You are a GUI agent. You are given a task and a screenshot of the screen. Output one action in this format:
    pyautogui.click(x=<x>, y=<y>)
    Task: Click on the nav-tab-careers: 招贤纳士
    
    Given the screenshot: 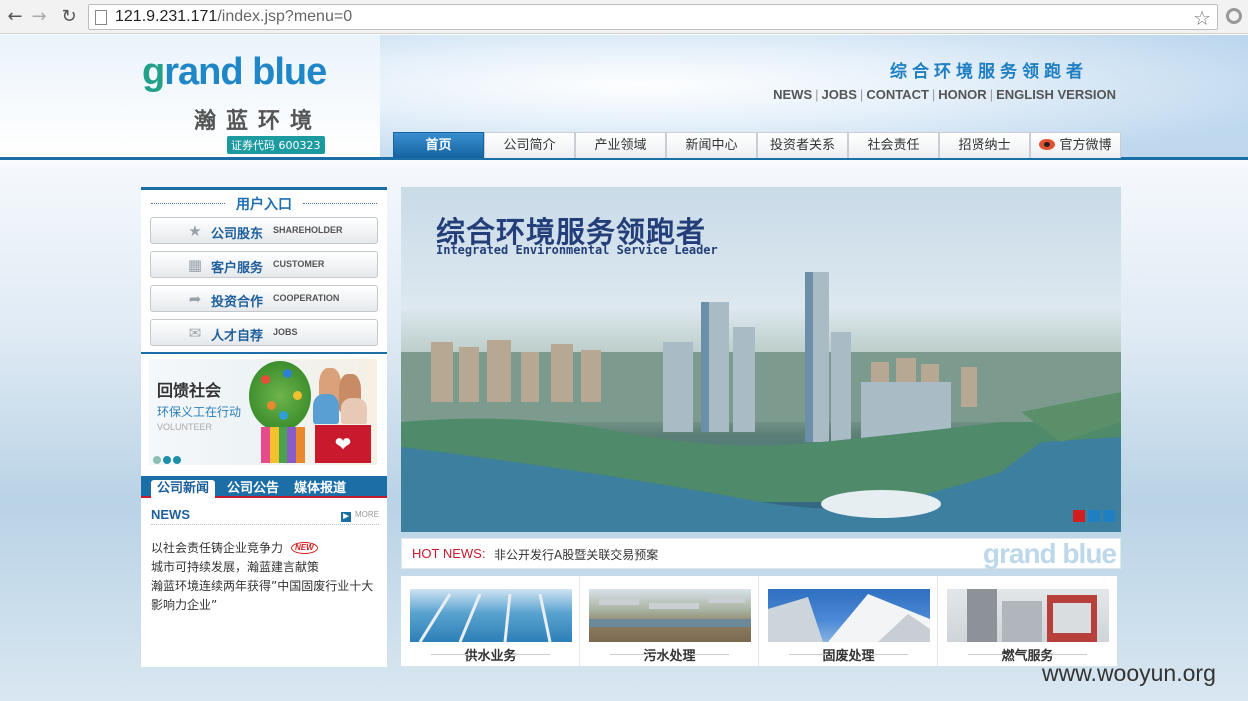 What is the action you would take?
    pyautogui.click(x=984, y=145)
    